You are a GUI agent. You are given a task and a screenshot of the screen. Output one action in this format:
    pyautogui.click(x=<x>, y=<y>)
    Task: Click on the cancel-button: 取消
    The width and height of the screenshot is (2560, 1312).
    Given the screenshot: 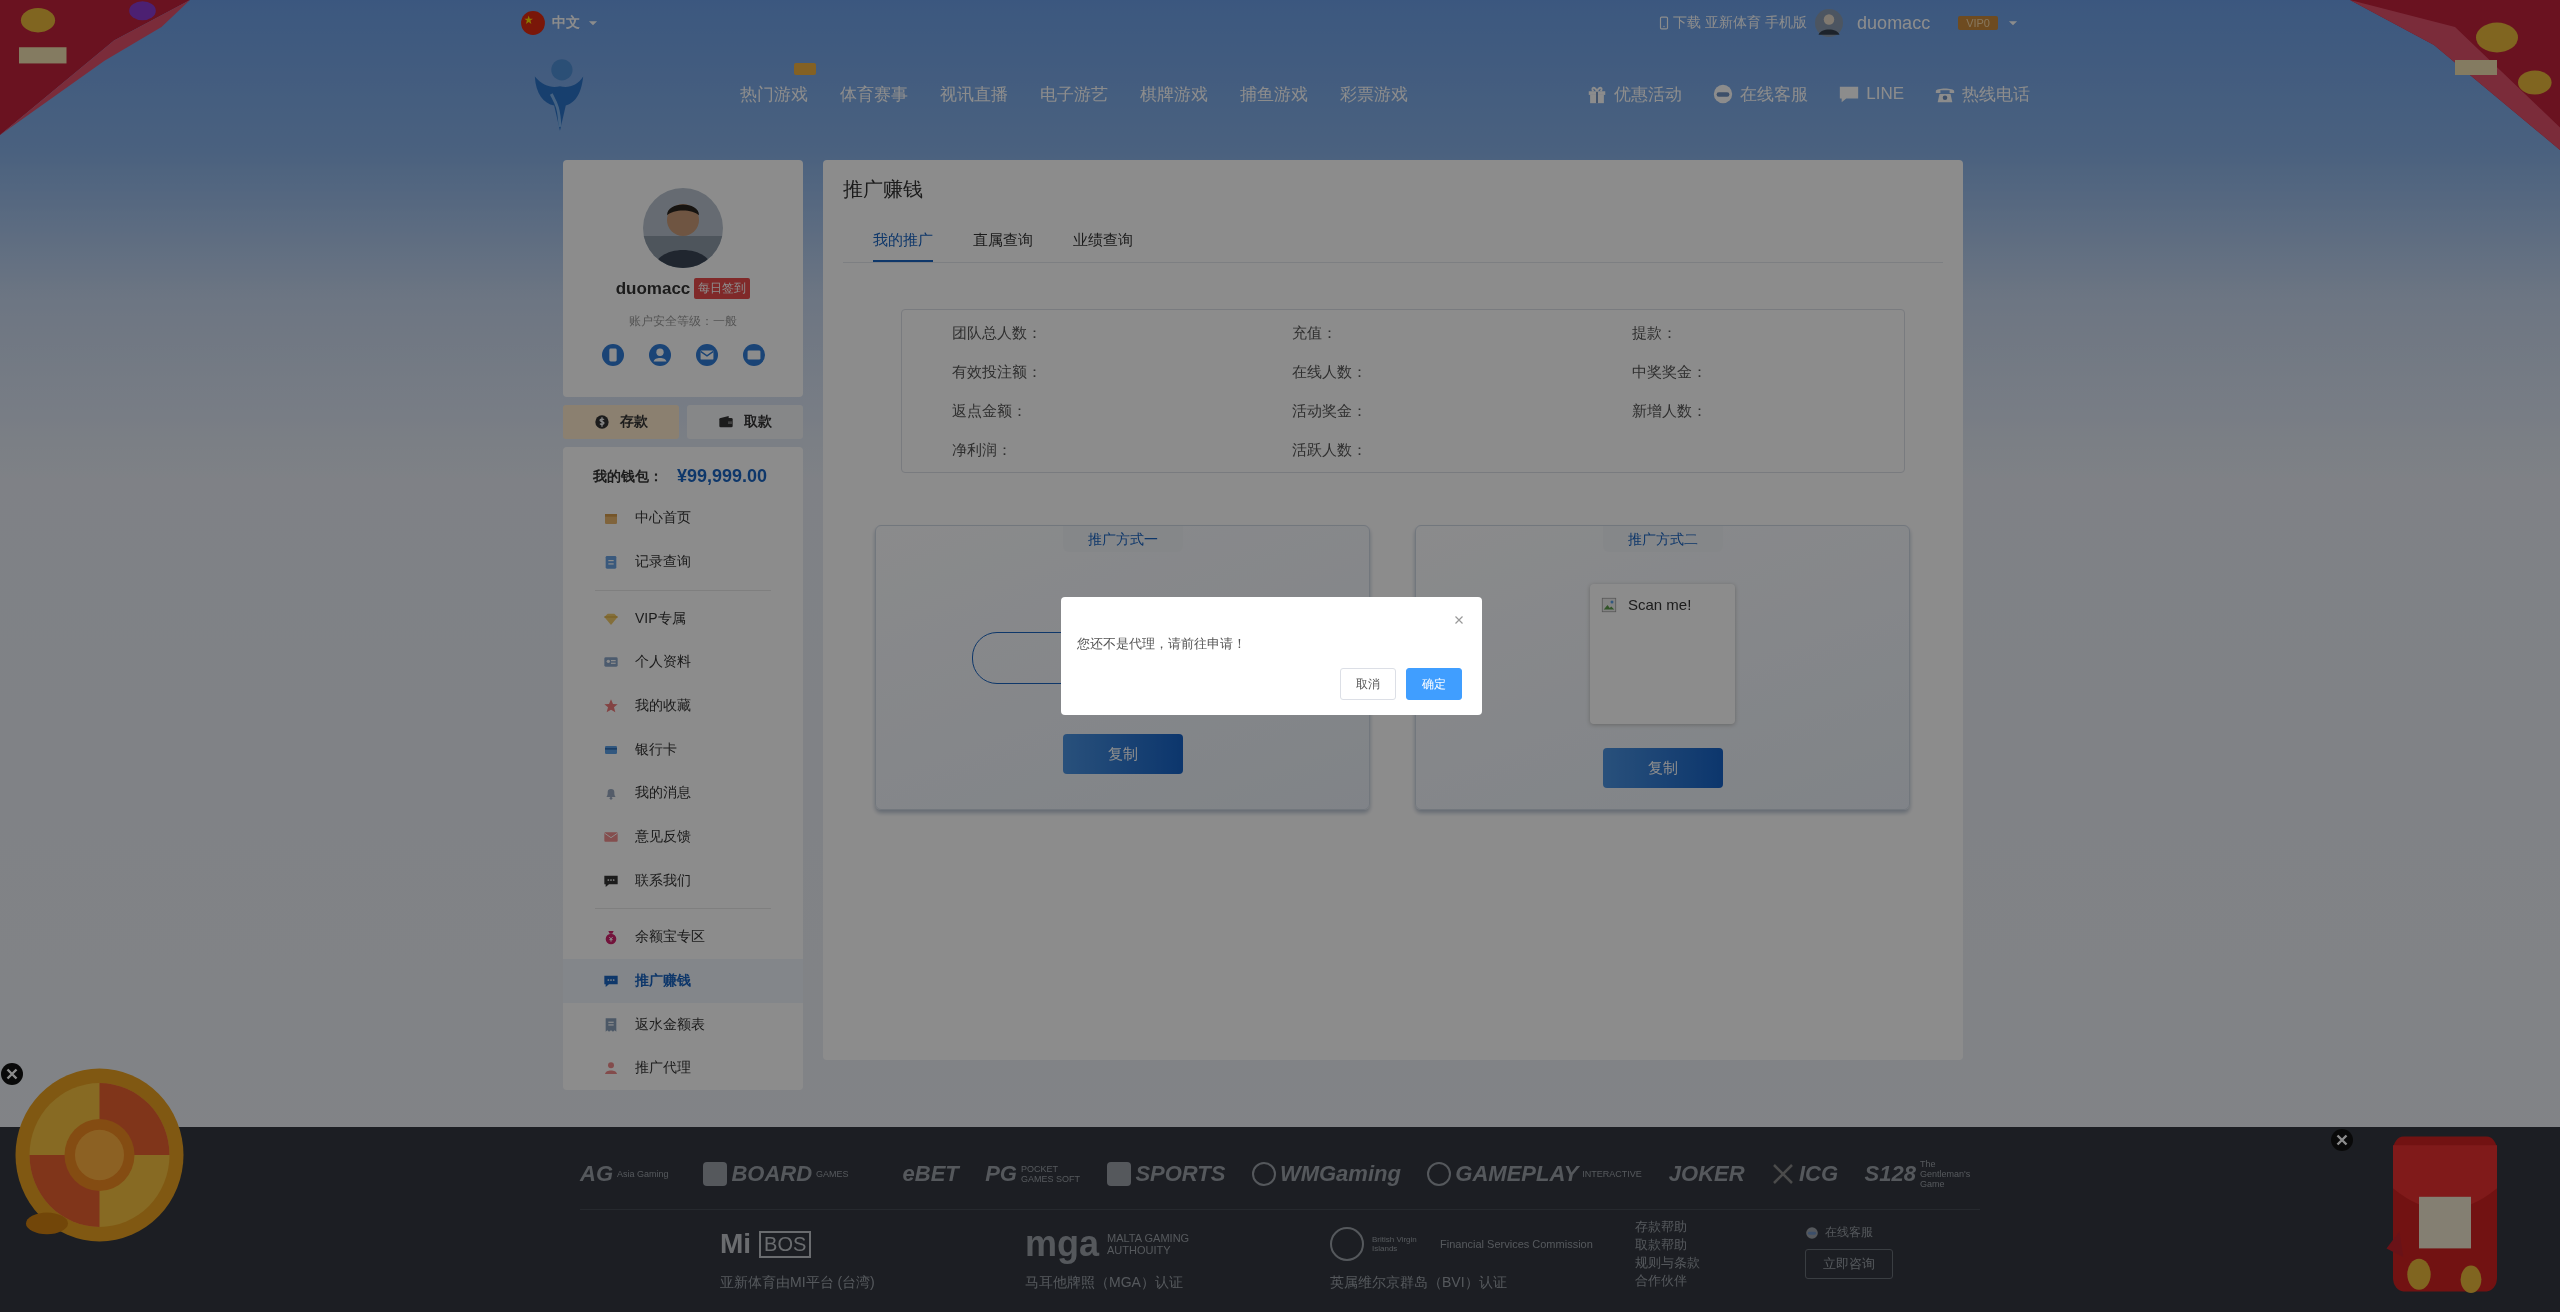 What is the action you would take?
    pyautogui.click(x=1368, y=684)
    